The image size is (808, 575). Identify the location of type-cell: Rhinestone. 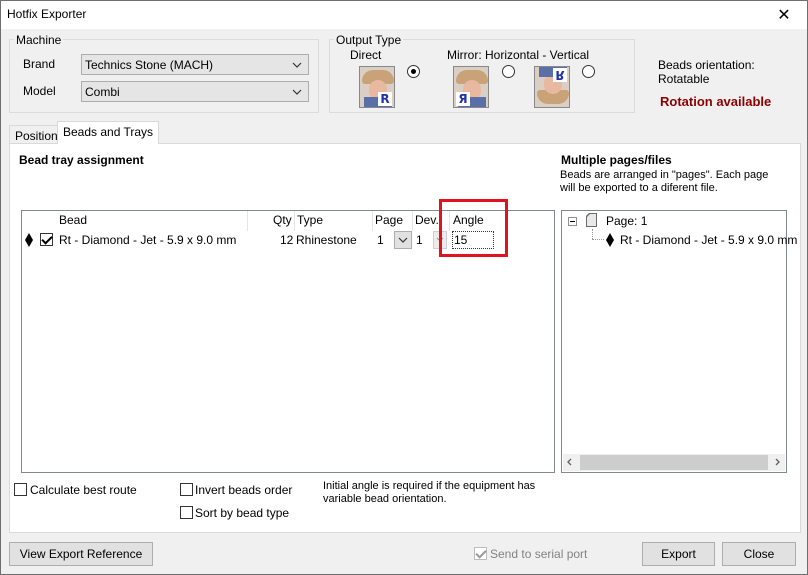
(326, 240).